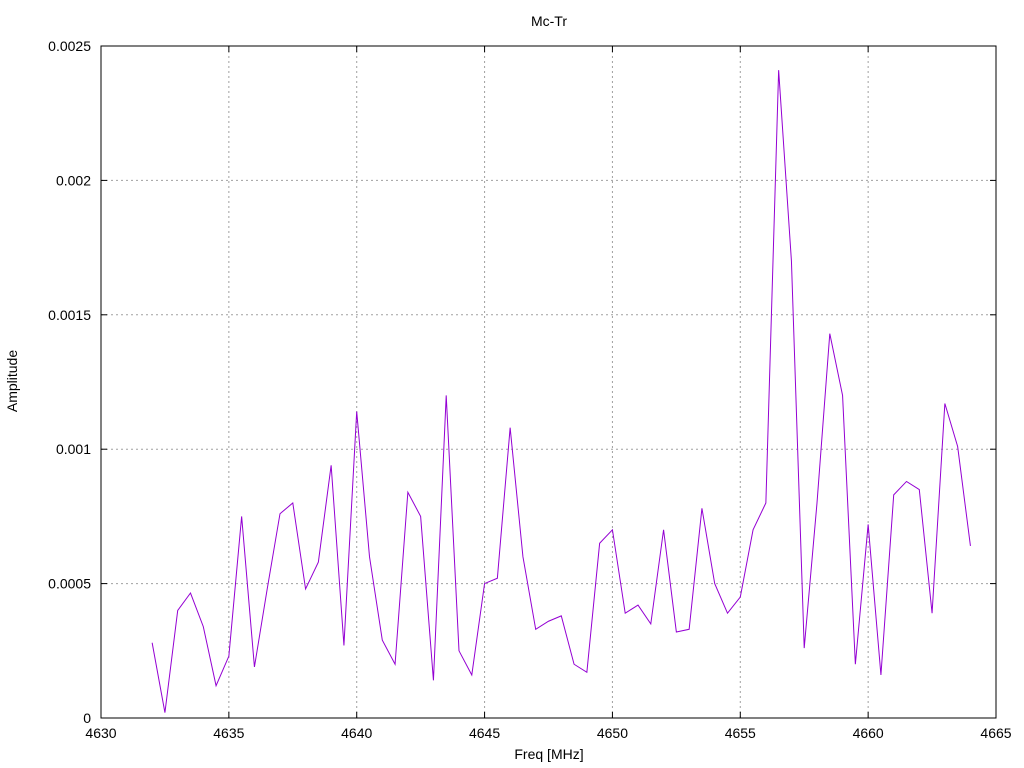 The image size is (1024, 768). What do you see at coordinates (69, 382) in the screenshot?
I see `y-tick-labels: 0 0.0005 0.001 0.0015 0.002 0.0025` at bounding box center [69, 382].